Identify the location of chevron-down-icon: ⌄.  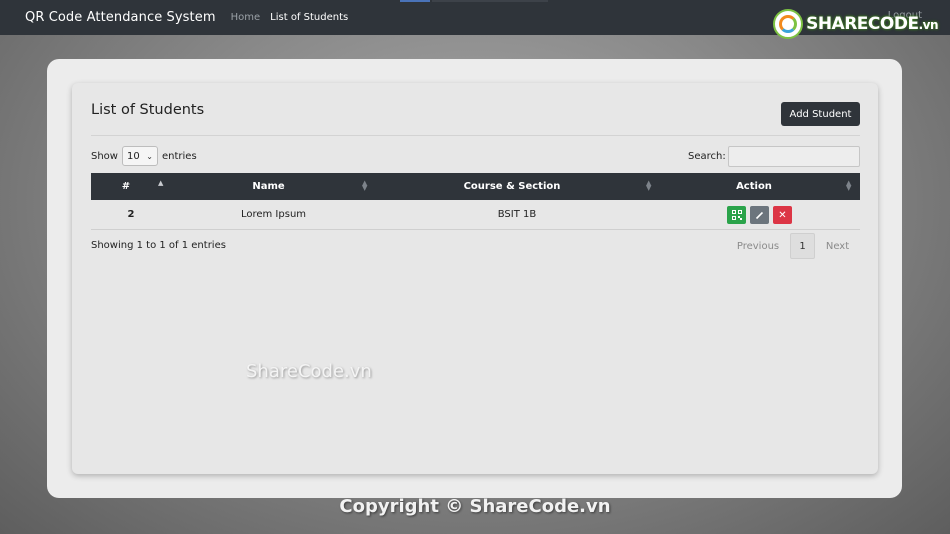
(149, 156).